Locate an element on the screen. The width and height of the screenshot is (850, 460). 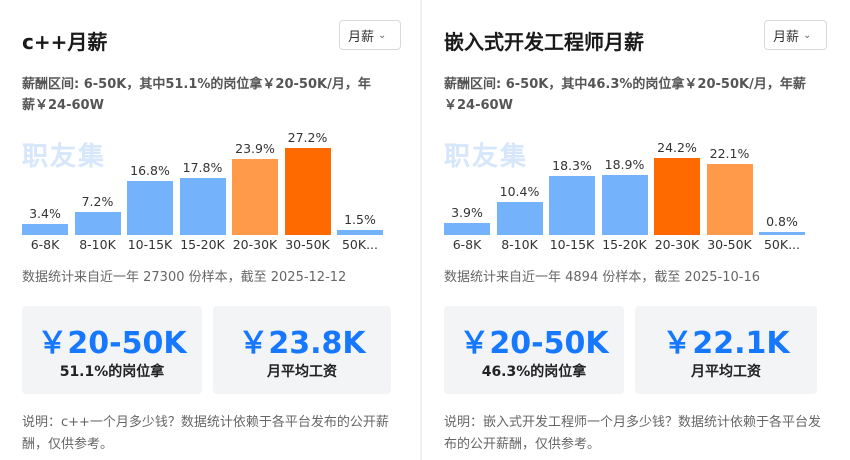
average-salary-stat: ￥23.8K 月平均工资 is located at coordinates (302, 350).